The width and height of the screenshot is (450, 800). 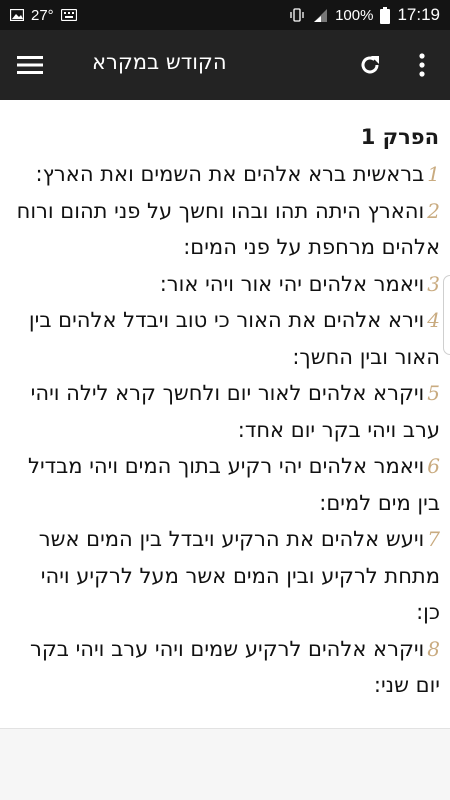 I want to click on verse-number: 3, so click(x=433, y=283).